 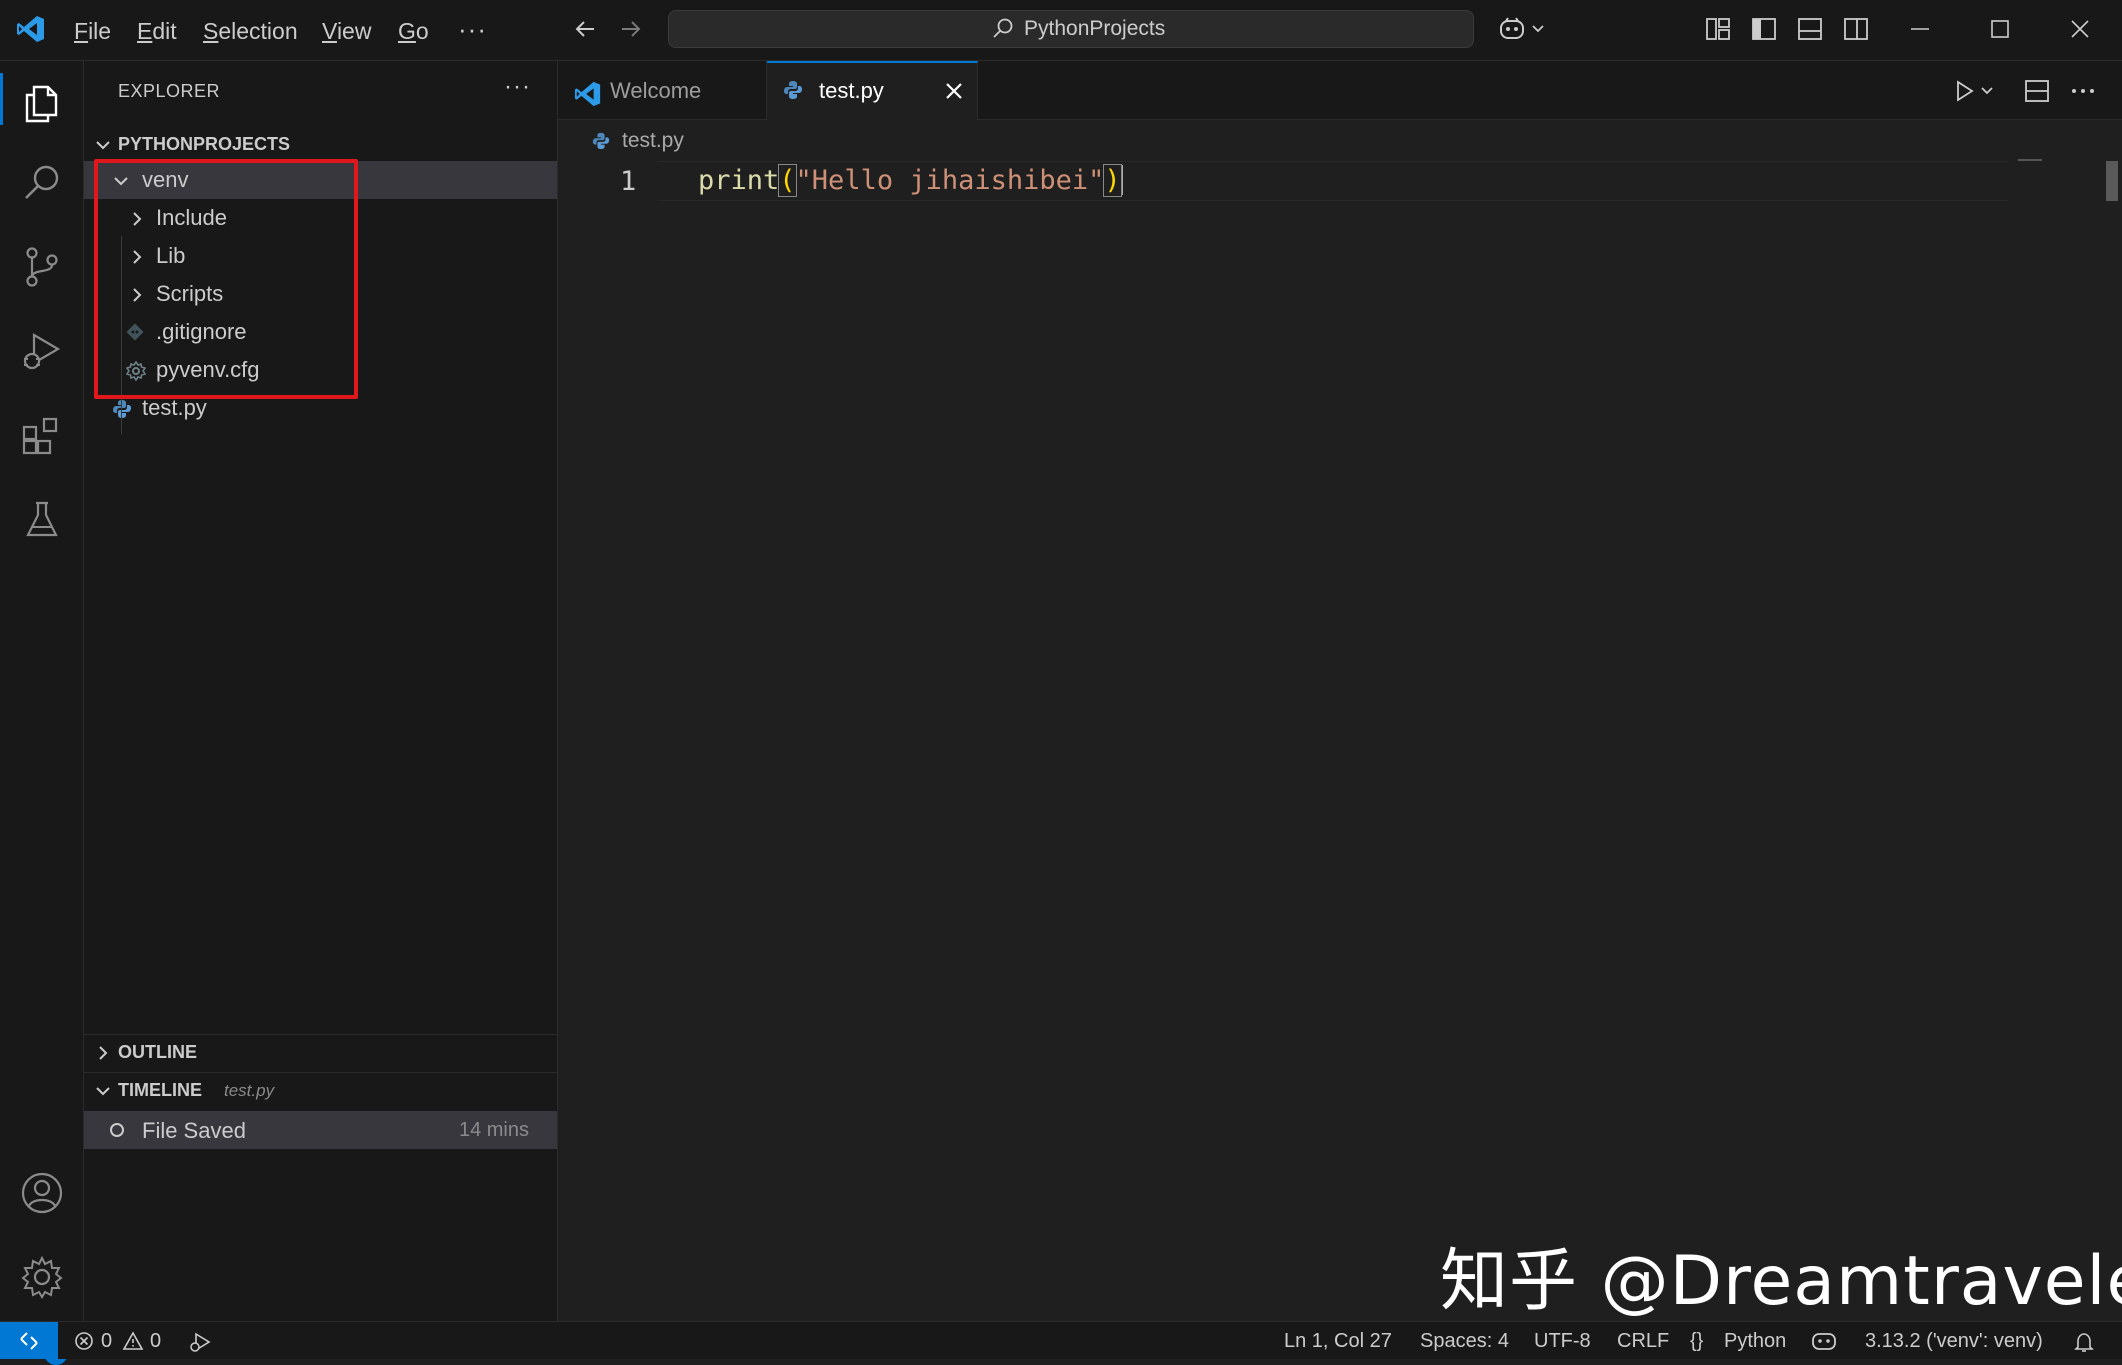 What do you see at coordinates (1340, 90) in the screenshot?
I see `editor-tab-bar: Welcome test.py` at bounding box center [1340, 90].